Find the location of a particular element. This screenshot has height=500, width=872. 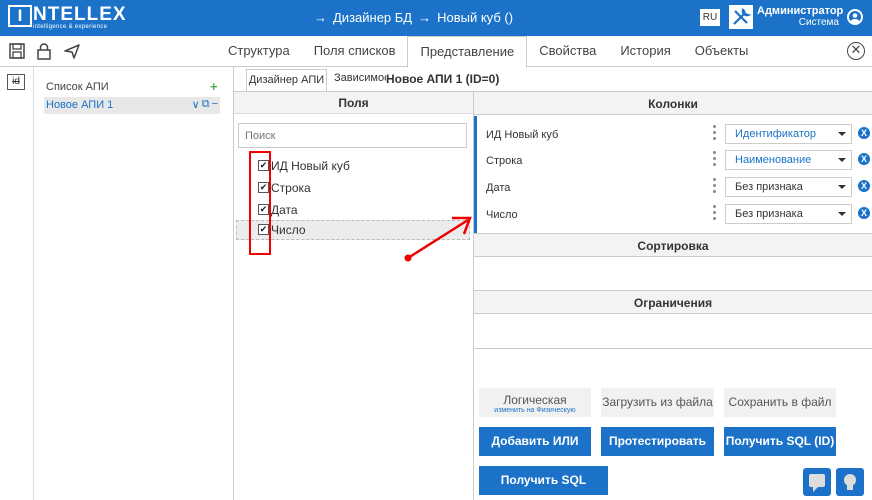

tab-properties: Свойства is located at coordinates (567, 51).